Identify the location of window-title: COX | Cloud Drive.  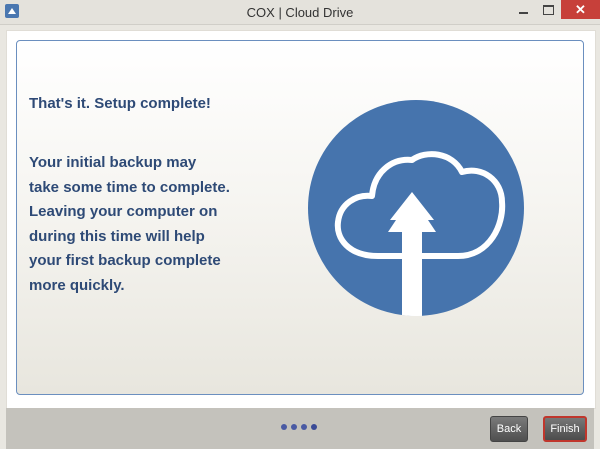
(300, 12).